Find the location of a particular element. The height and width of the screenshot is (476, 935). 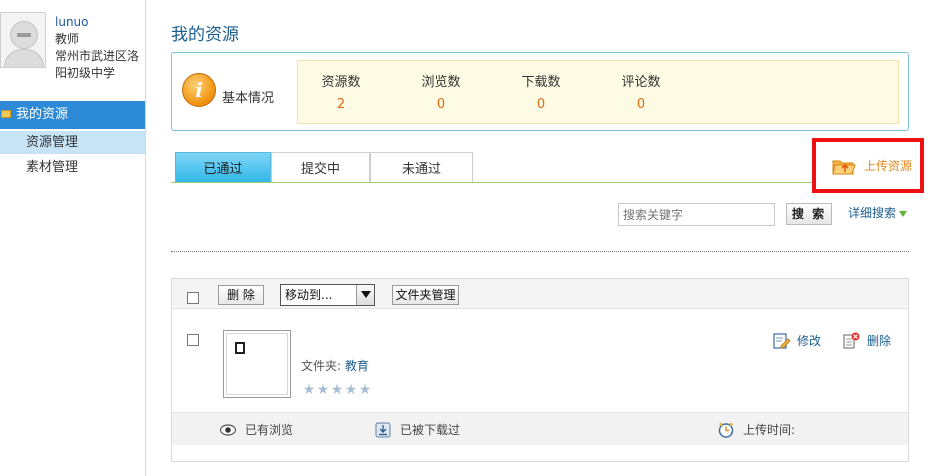

tab-label: 提交中 is located at coordinates (320, 169).